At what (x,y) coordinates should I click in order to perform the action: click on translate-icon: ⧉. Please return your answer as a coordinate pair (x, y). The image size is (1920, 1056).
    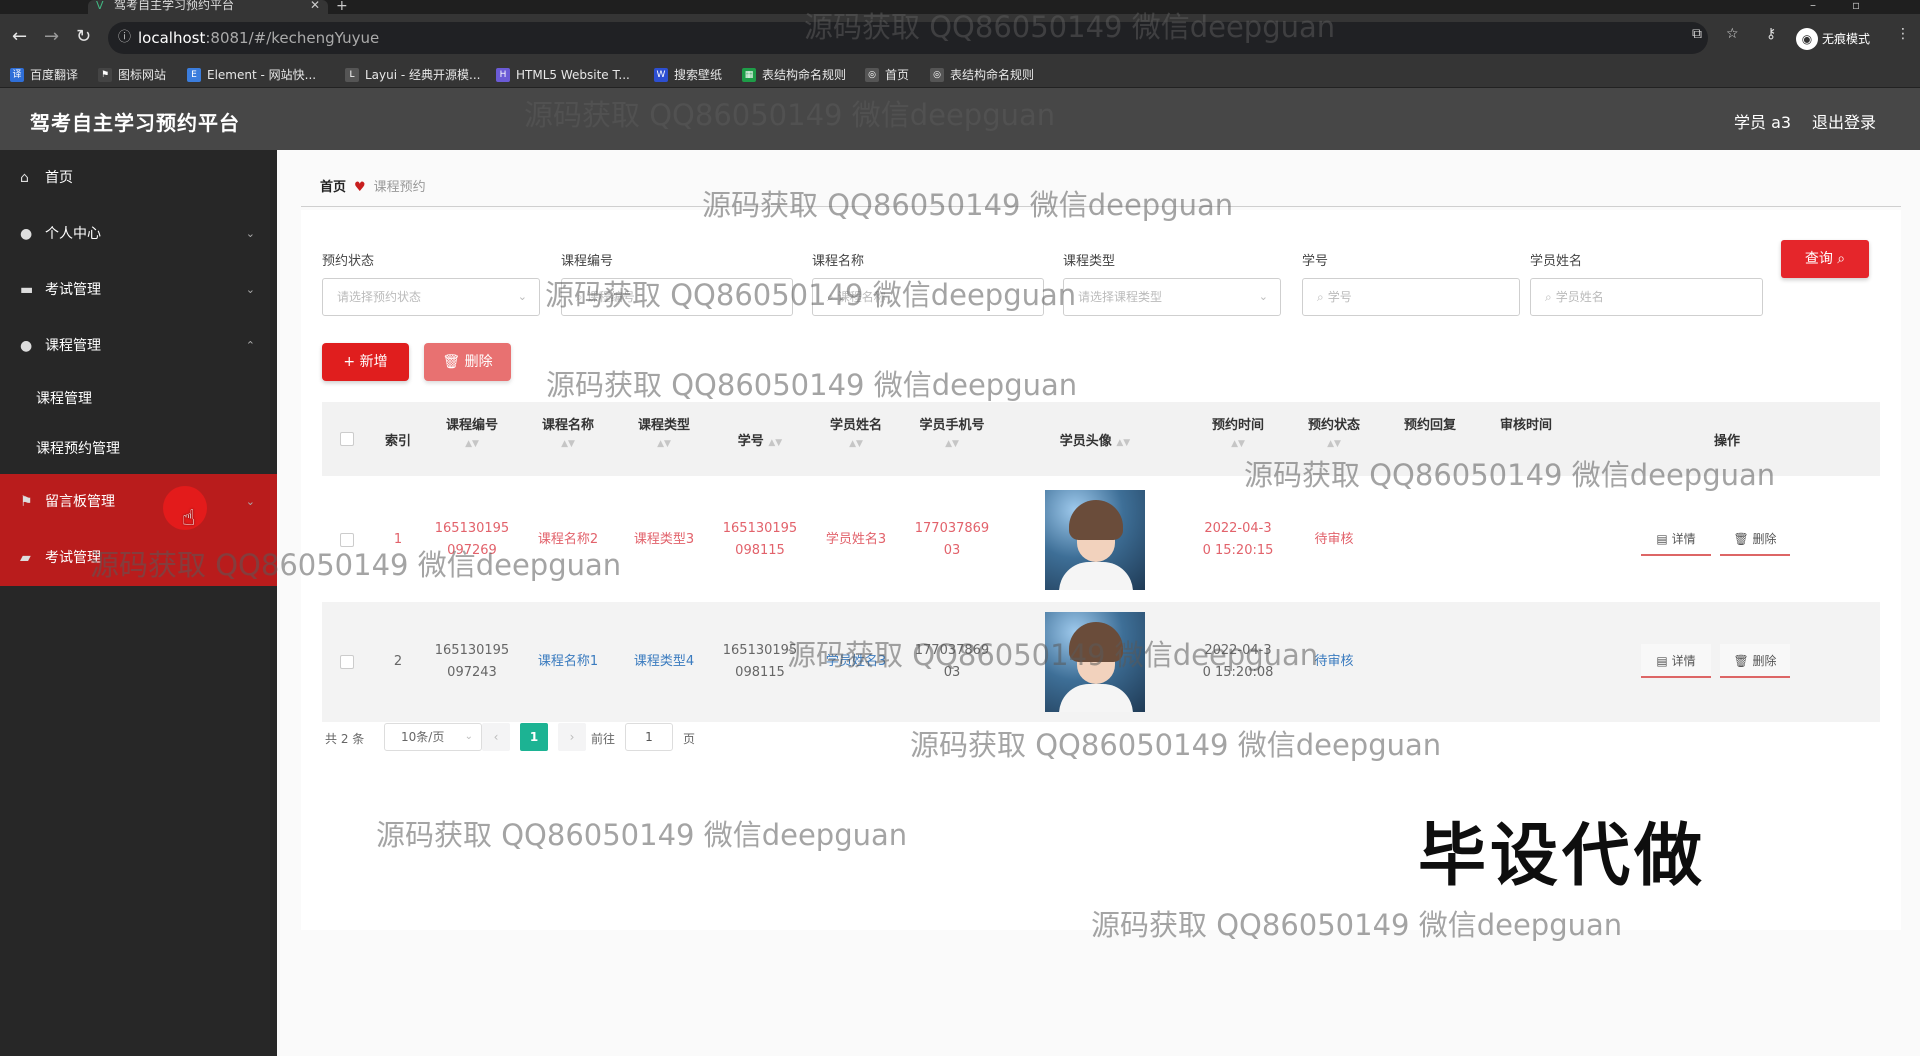
    Looking at the image, I should click on (1697, 34).